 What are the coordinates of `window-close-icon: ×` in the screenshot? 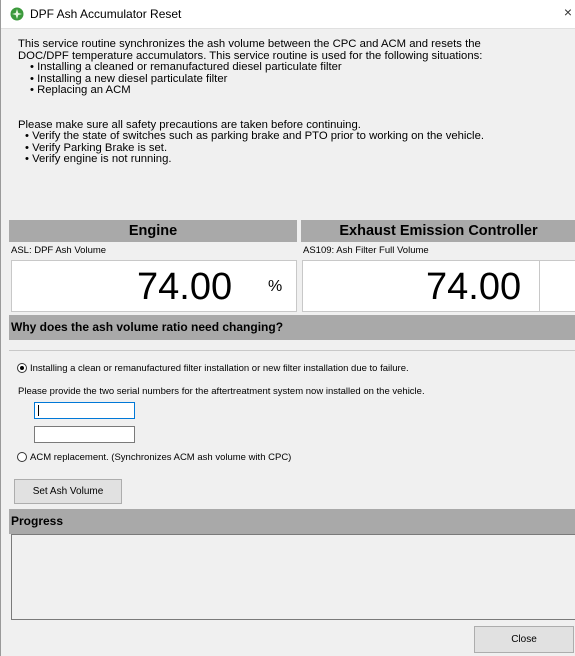 It's located at (567, 12).